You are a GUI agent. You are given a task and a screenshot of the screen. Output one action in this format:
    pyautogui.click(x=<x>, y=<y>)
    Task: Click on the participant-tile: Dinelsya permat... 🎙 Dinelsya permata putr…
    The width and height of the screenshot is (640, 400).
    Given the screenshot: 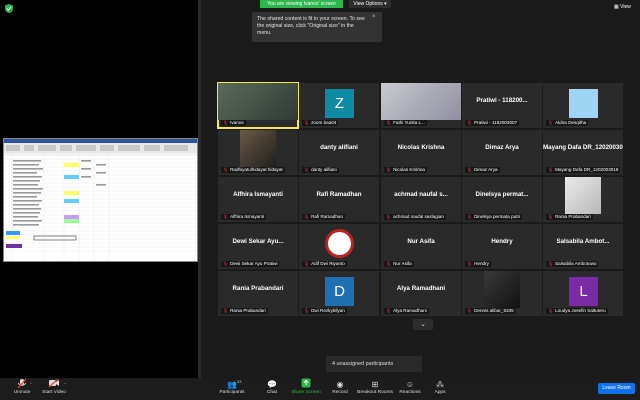 What is the action you would take?
    pyautogui.click(x=502, y=199)
    